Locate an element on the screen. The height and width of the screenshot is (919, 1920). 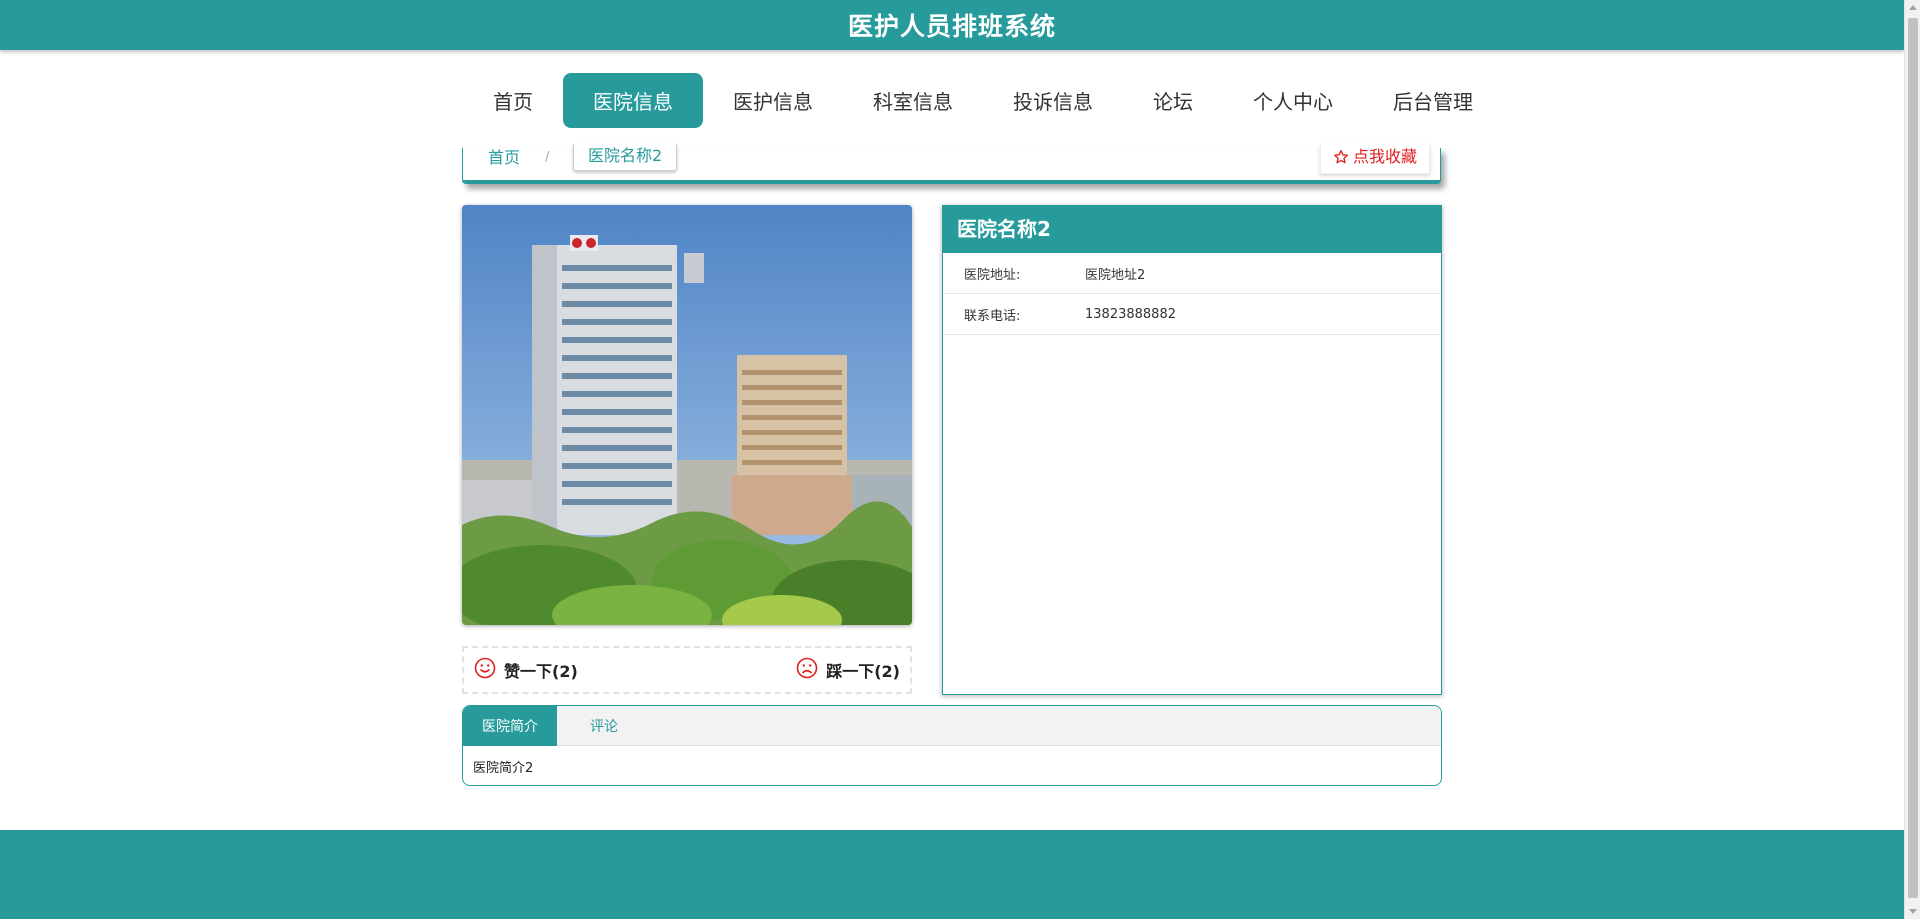
scroll-up-arrow-icon is located at coordinates (1913, 7).